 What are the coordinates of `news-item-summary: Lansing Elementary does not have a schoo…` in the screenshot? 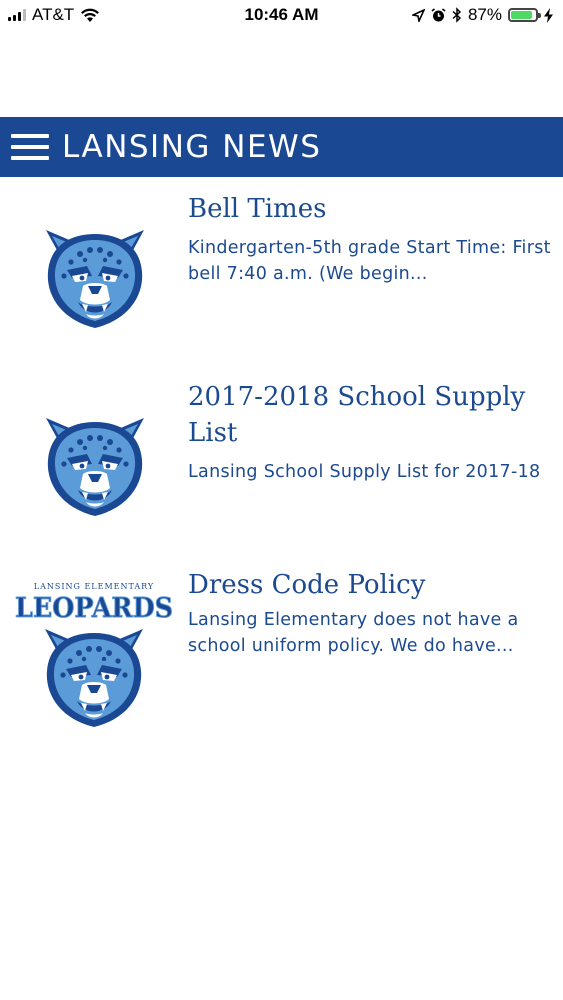 It's located at (353, 633).